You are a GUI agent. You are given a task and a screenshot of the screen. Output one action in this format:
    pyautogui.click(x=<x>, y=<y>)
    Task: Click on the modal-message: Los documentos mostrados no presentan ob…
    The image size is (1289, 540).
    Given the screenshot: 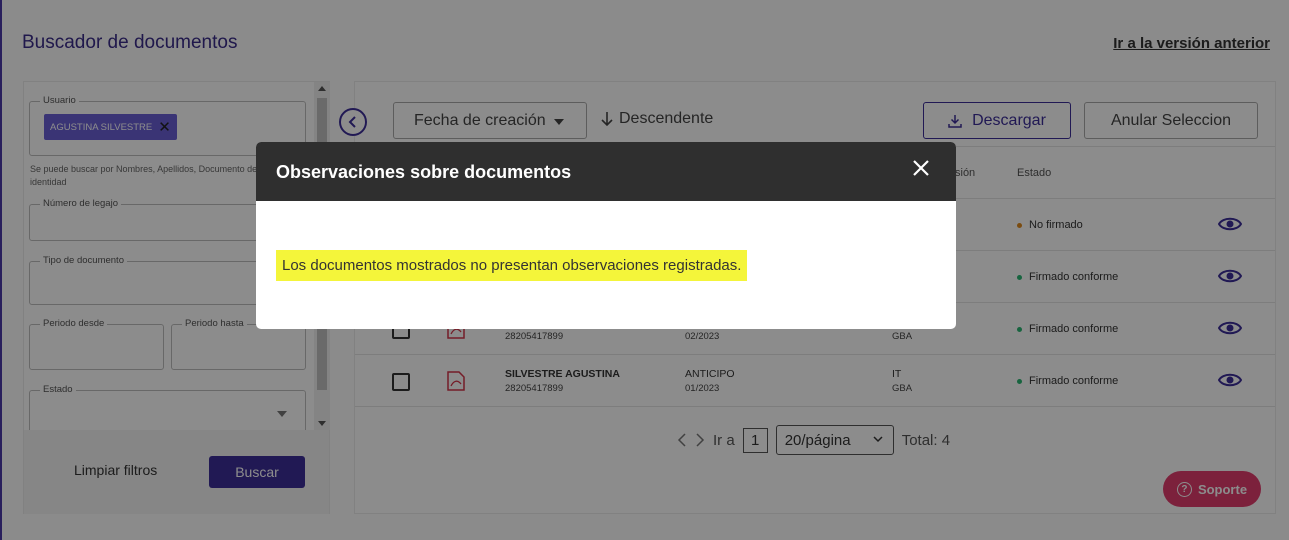 What is the action you would take?
    pyautogui.click(x=512, y=265)
    